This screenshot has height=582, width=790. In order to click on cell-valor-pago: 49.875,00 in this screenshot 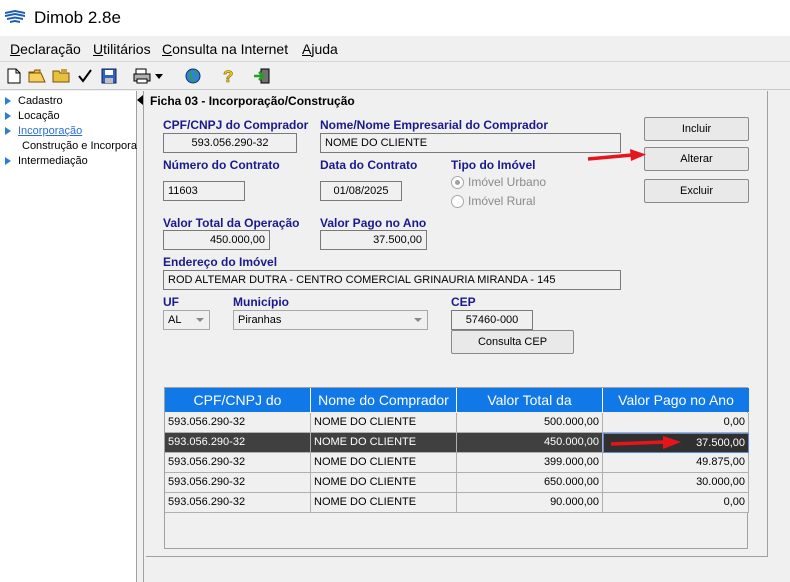, I will do `click(676, 463)`.